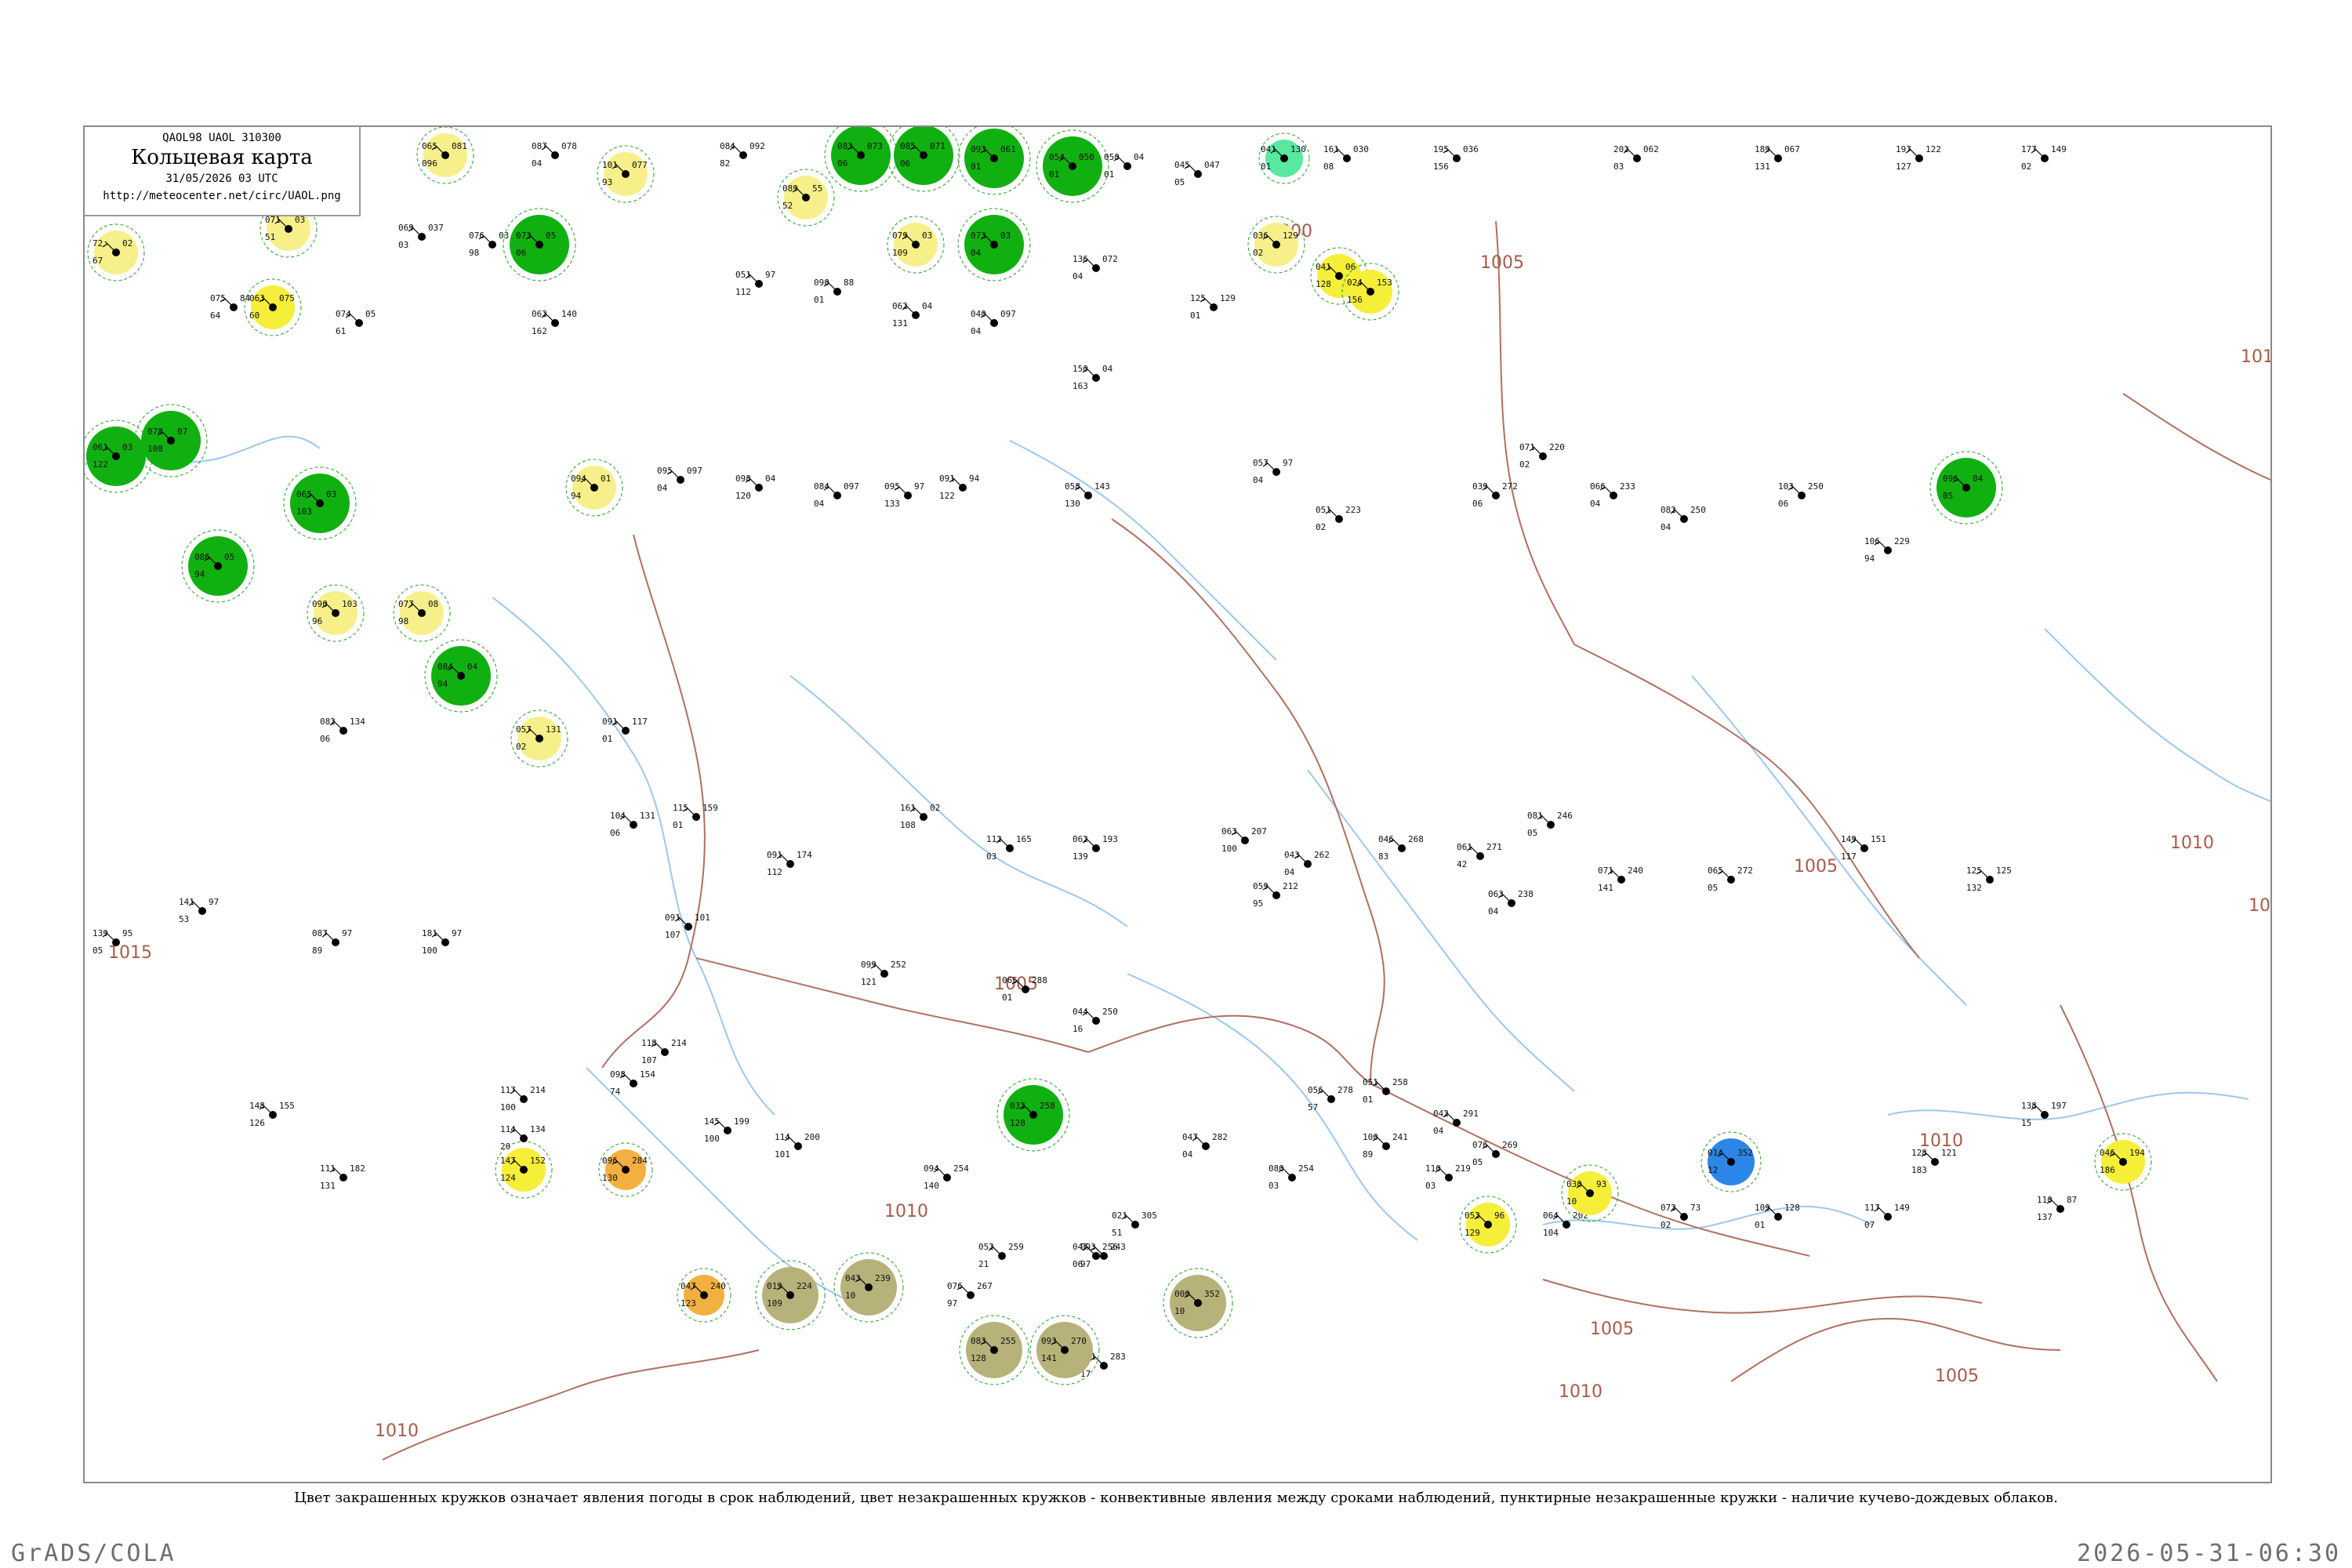 This screenshot has width=2352, height=1568. Describe the element at coordinates (1683, 518) in the screenshot. I see `station-plot: 250 082 04` at that location.